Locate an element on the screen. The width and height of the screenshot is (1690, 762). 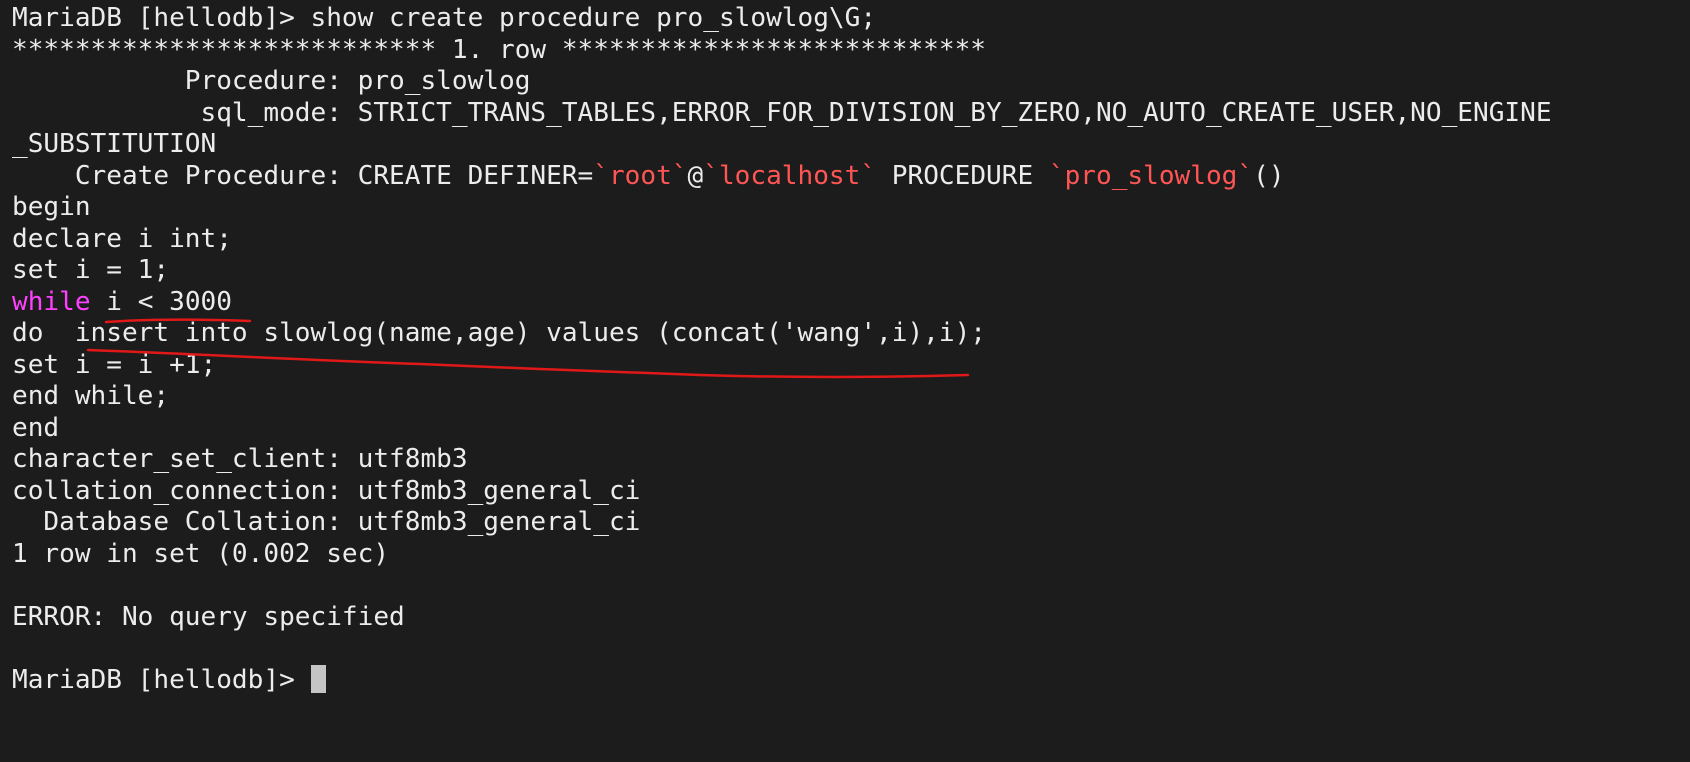
cursor-block is located at coordinates (318, 678).